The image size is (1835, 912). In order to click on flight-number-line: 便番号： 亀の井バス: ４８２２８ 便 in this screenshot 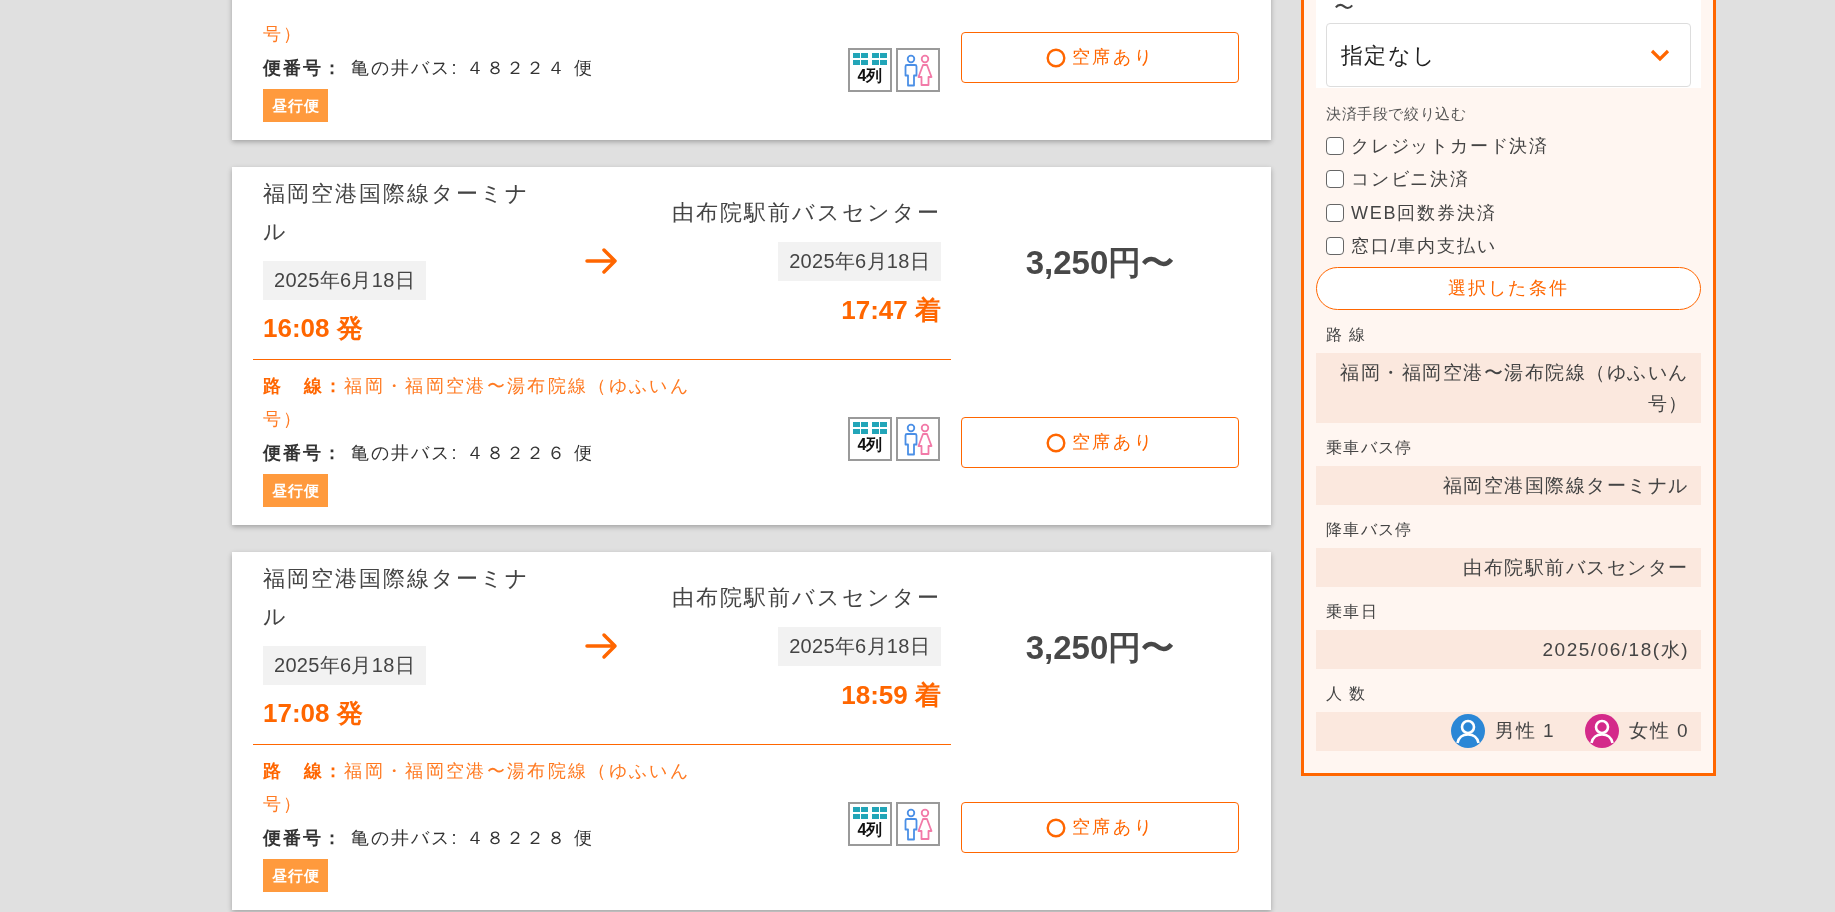, I will do `click(429, 838)`.